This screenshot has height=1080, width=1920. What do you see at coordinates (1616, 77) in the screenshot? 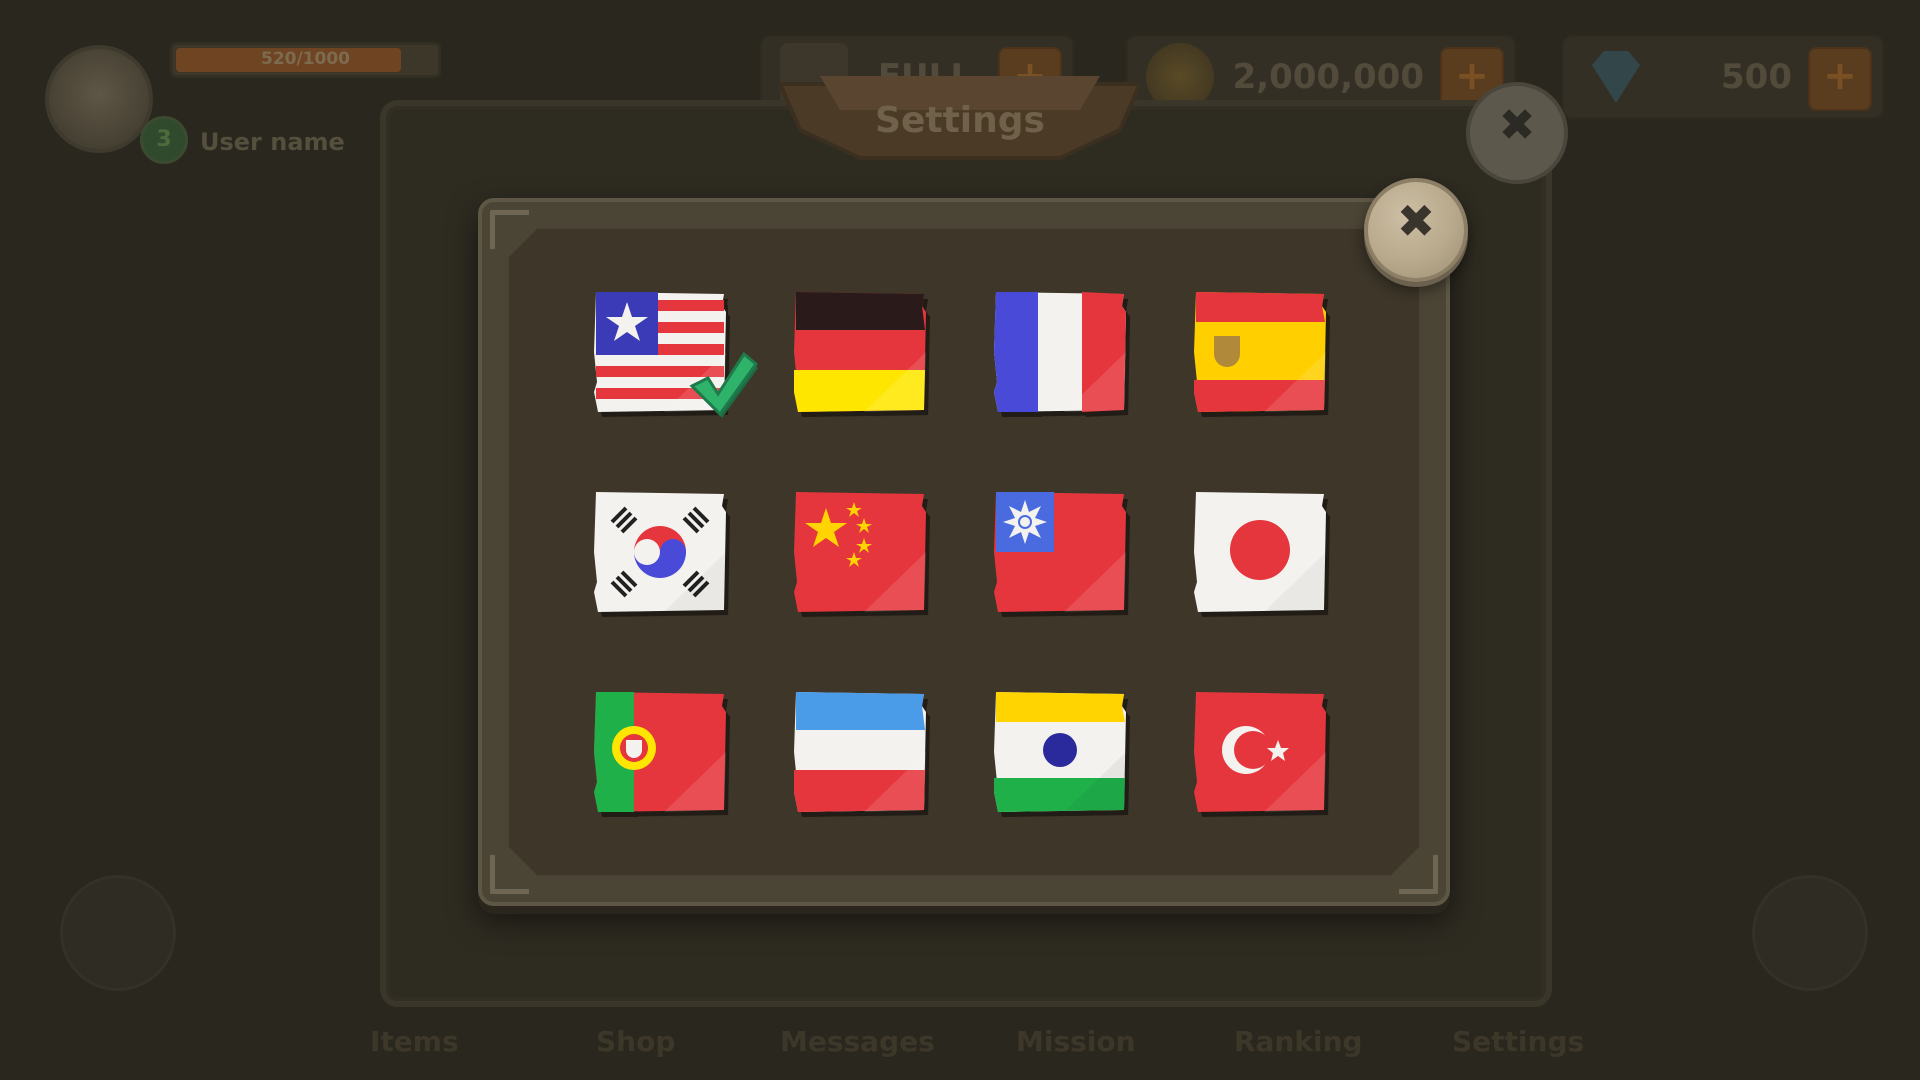
I see `gem-icon` at bounding box center [1616, 77].